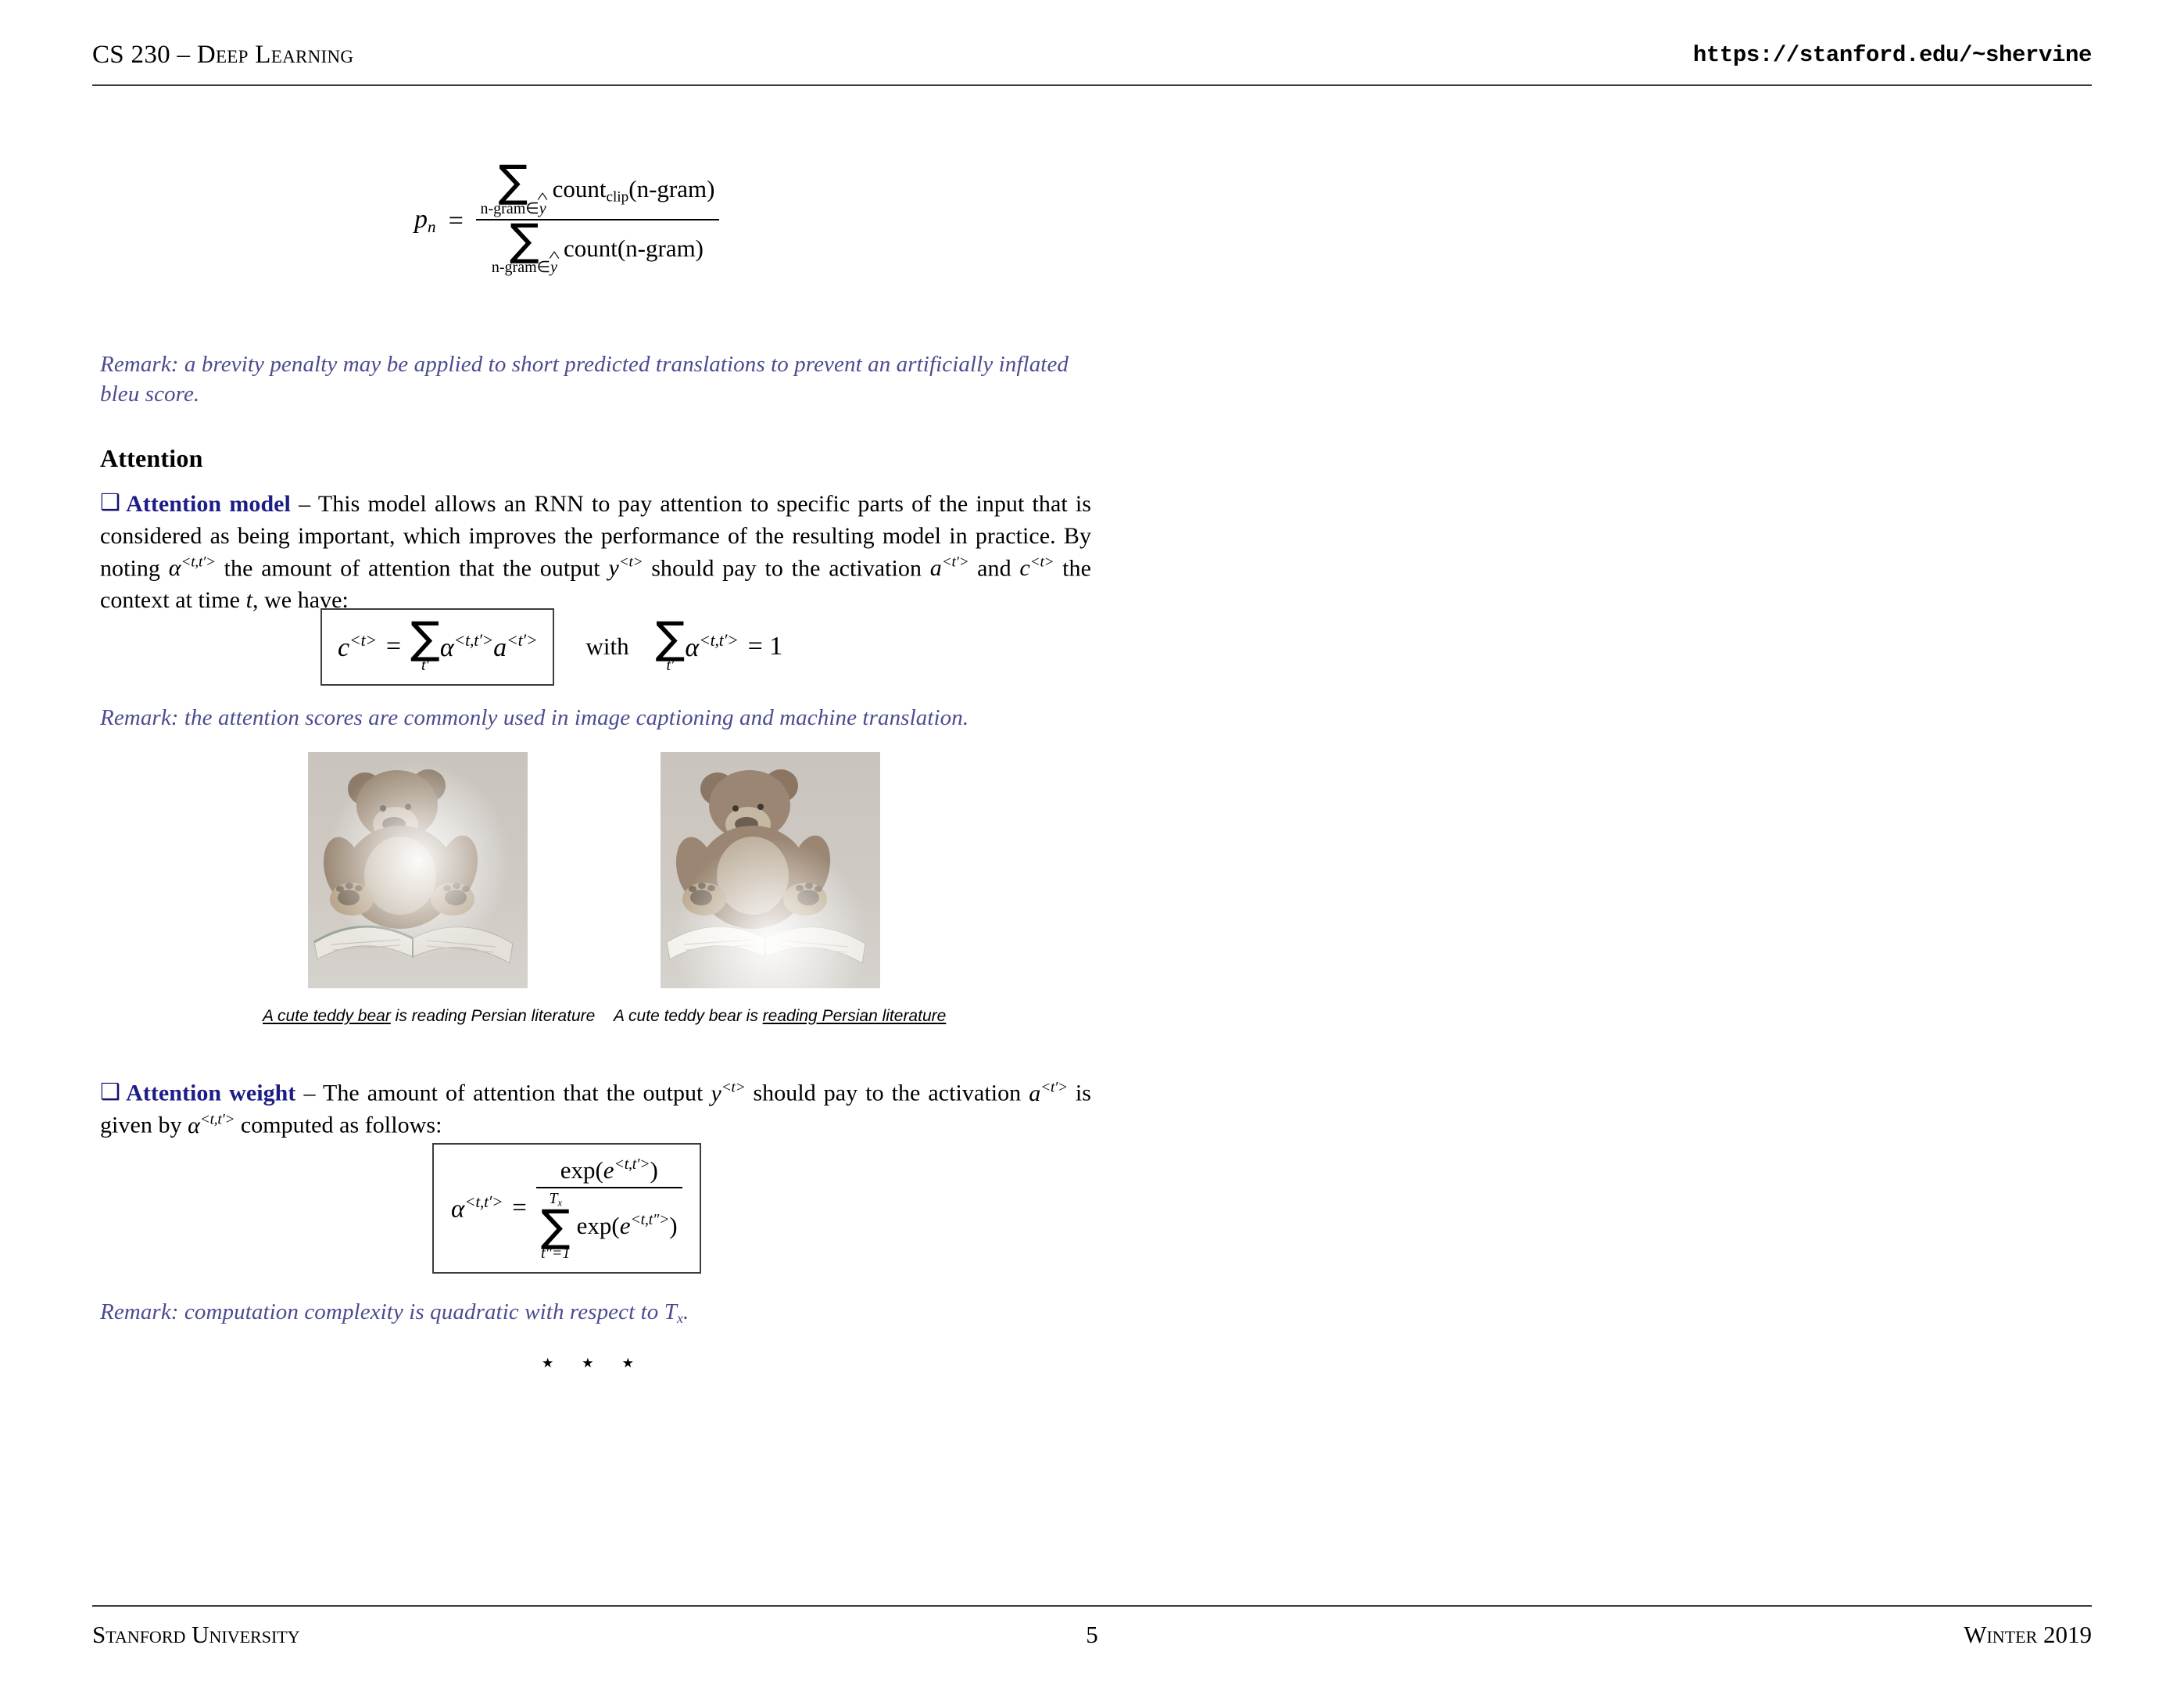 The image size is (2184, 1688). I want to click on constraint-summation: ∑ t′, so click(670, 643).